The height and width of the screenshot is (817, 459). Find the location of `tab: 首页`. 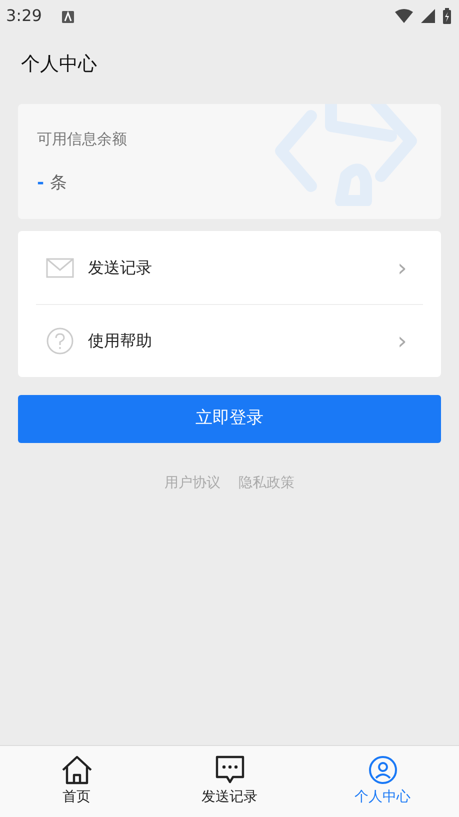

tab: 首页 is located at coordinates (76, 781).